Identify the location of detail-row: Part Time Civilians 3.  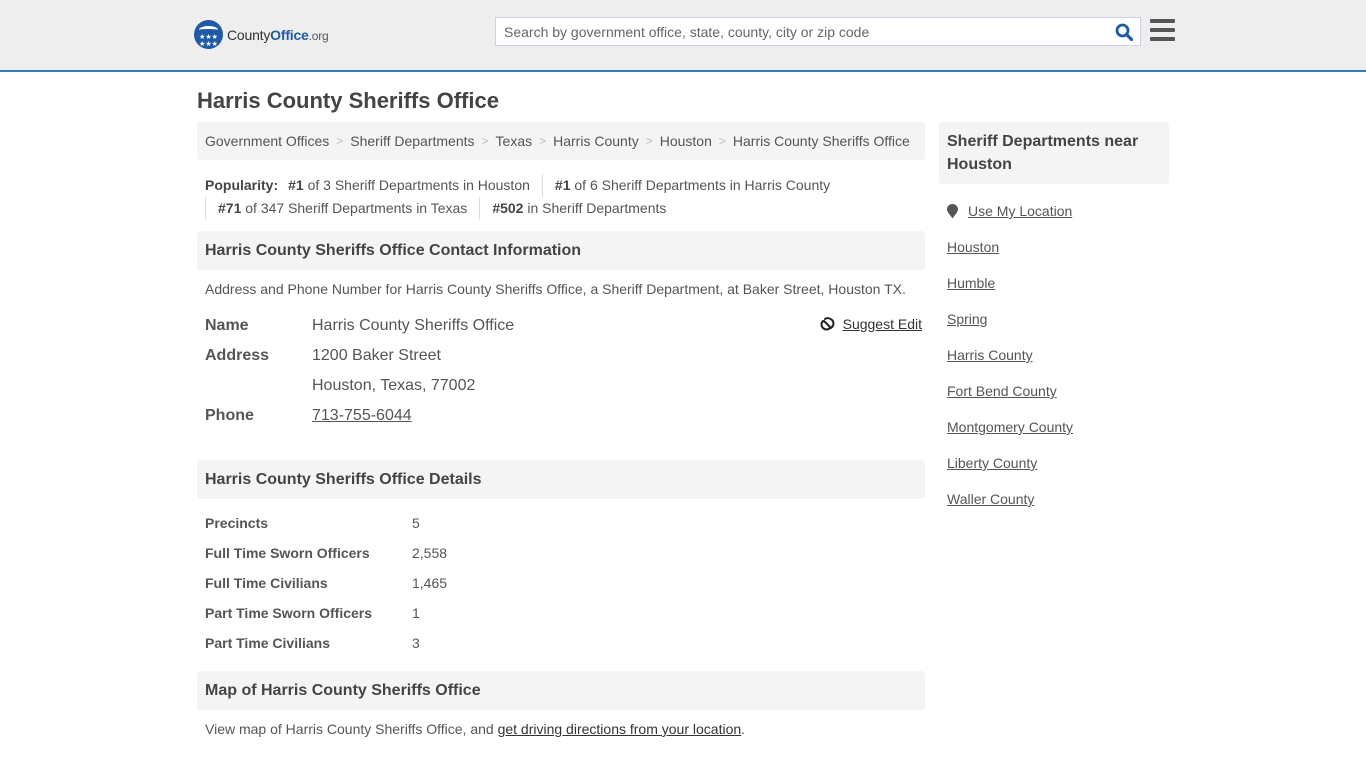
(565, 643).